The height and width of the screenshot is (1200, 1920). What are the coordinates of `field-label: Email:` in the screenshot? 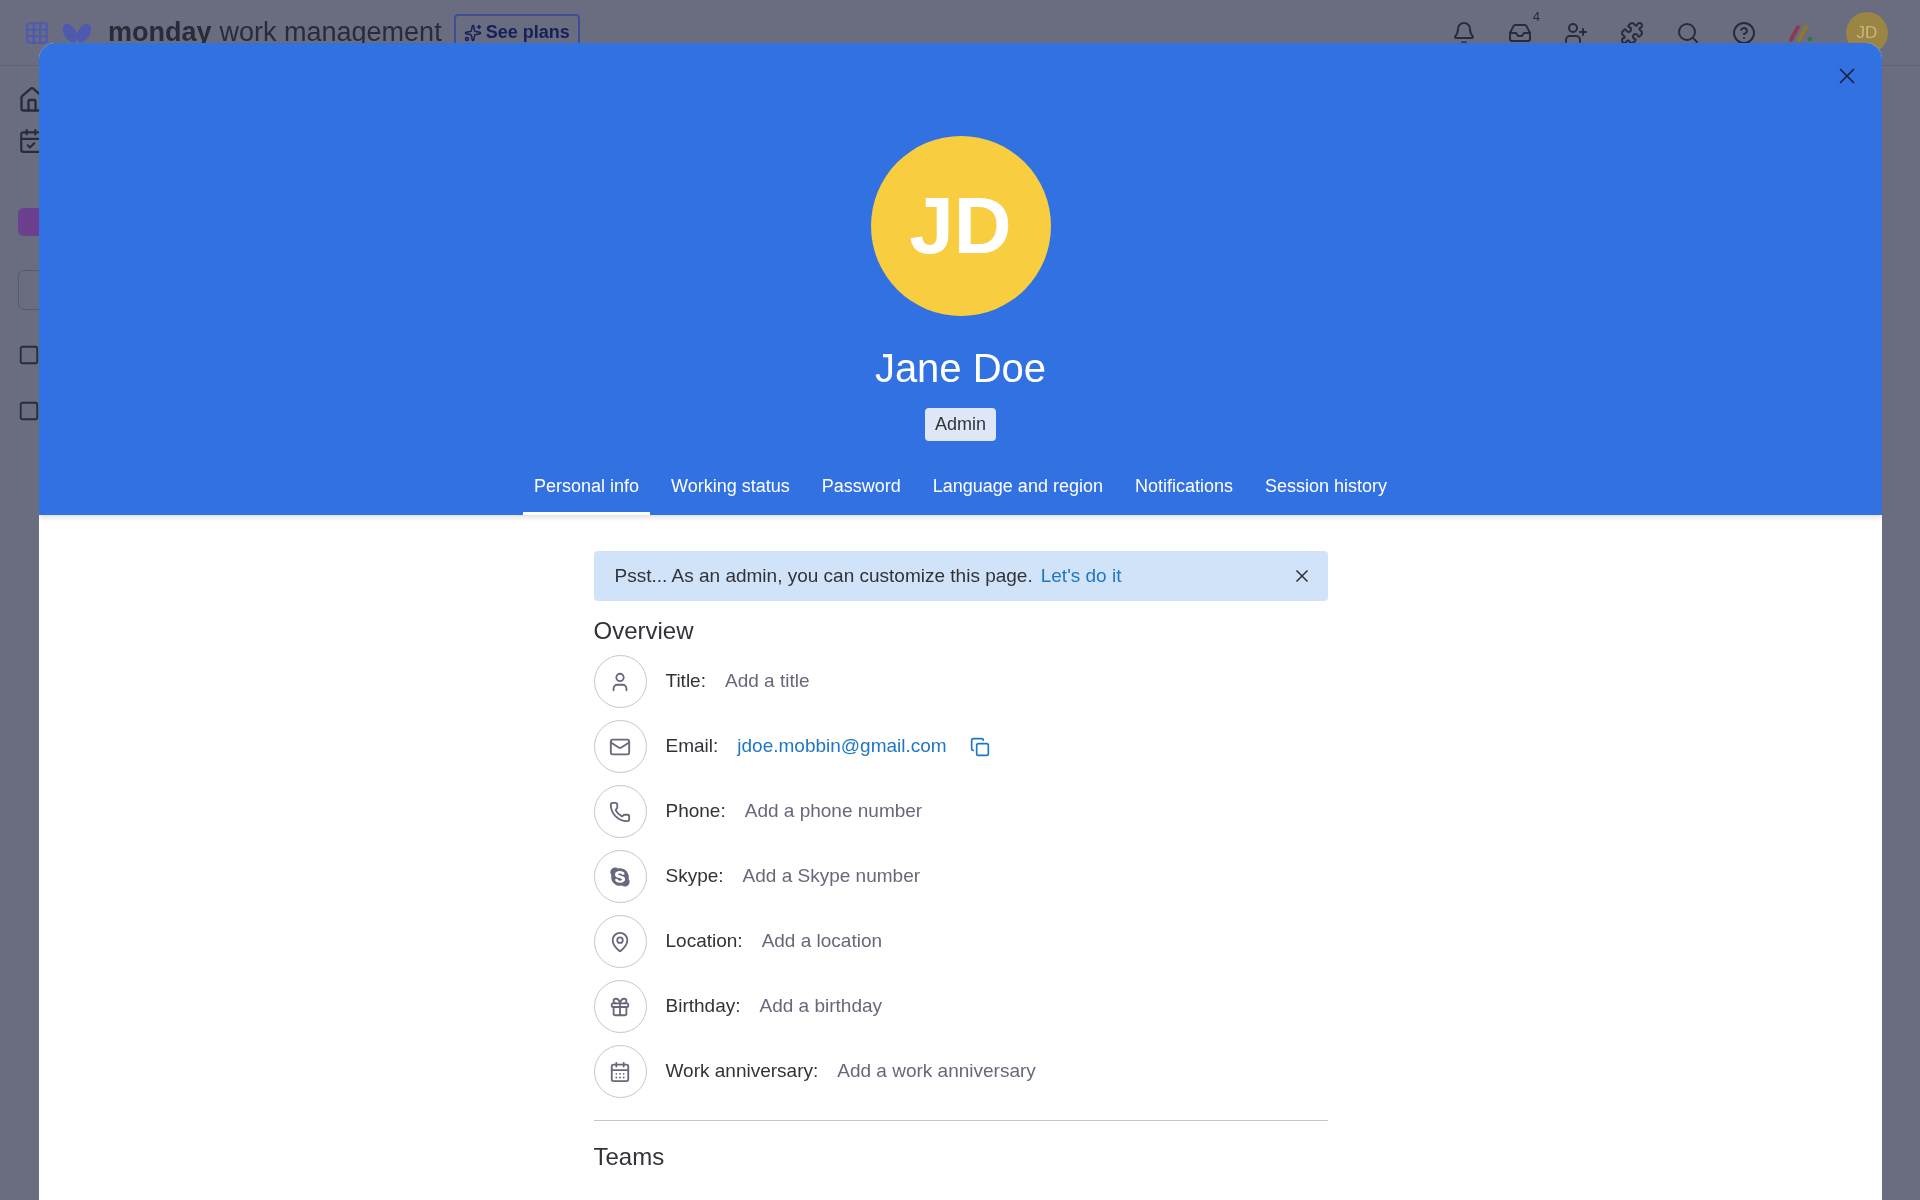 It's located at (692, 746).